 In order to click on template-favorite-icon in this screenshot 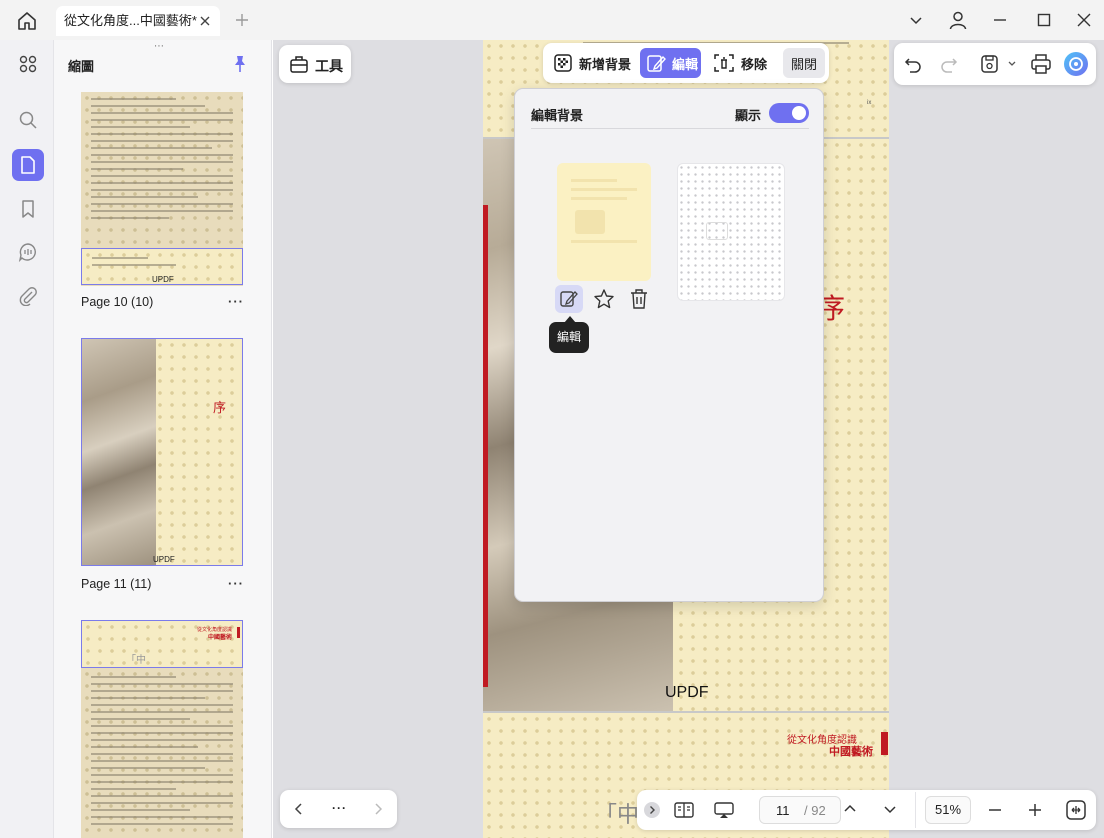, I will do `click(604, 299)`.